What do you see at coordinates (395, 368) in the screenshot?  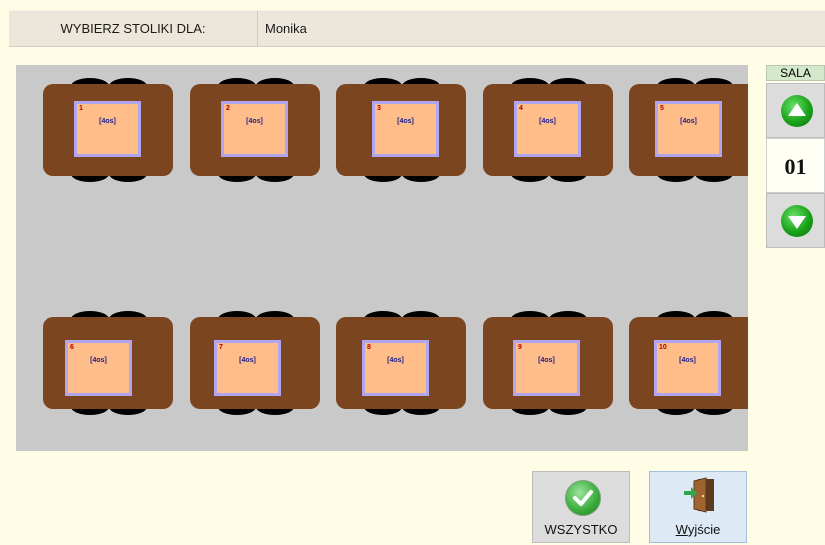 I see `tablecloth: 8 [4os]` at bounding box center [395, 368].